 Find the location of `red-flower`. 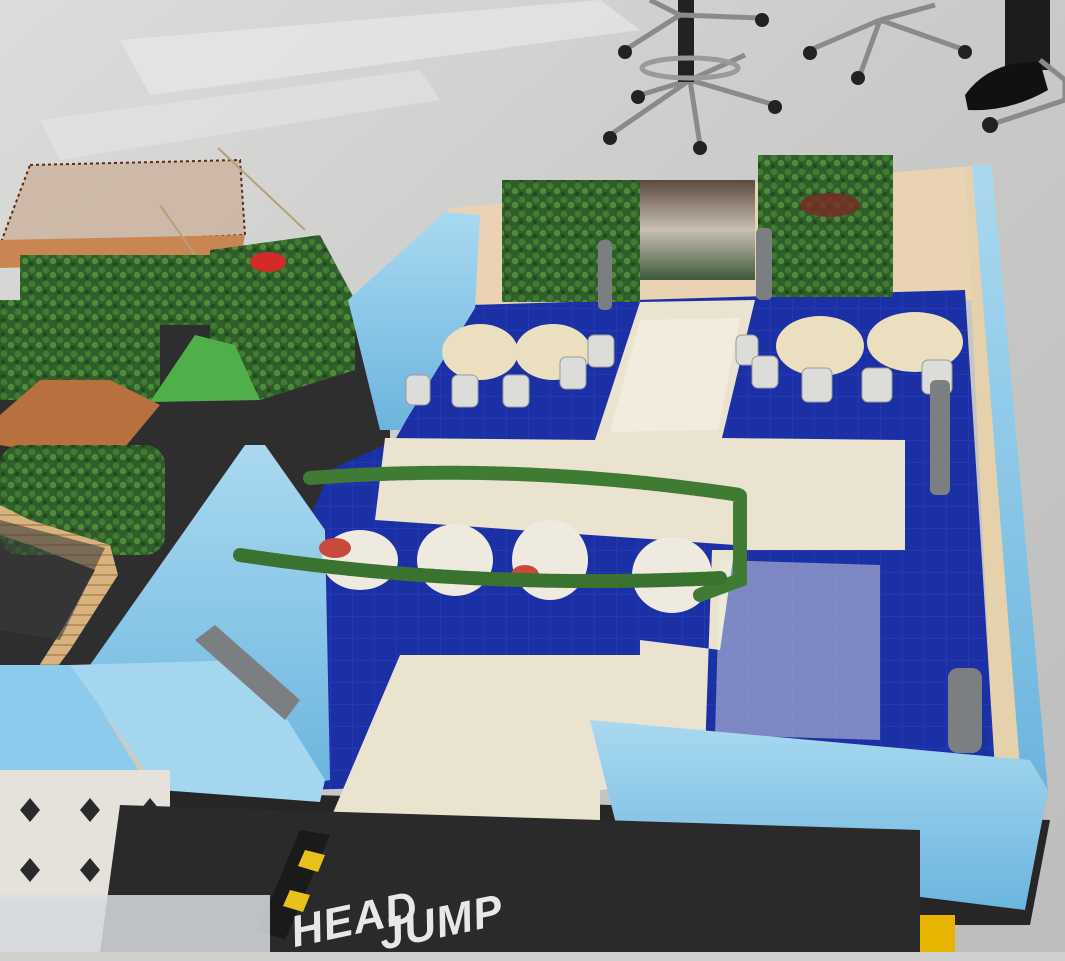

red-flower is located at coordinates (268, 262).